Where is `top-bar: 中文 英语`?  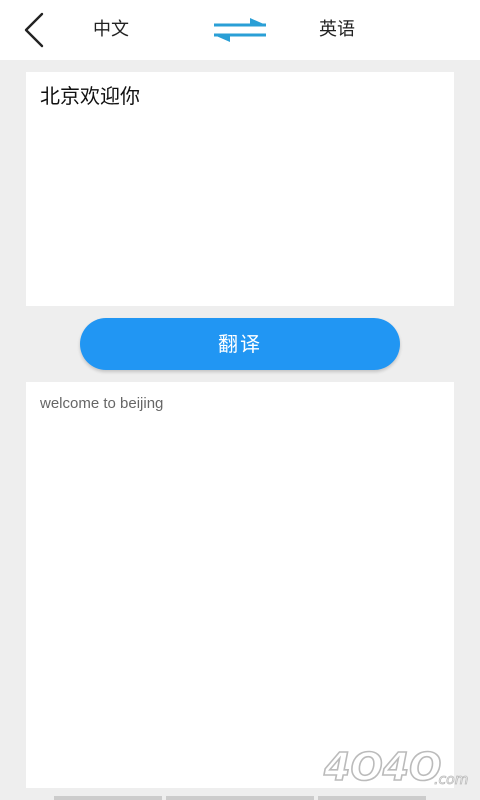 top-bar: 中文 英语 is located at coordinates (240, 30).